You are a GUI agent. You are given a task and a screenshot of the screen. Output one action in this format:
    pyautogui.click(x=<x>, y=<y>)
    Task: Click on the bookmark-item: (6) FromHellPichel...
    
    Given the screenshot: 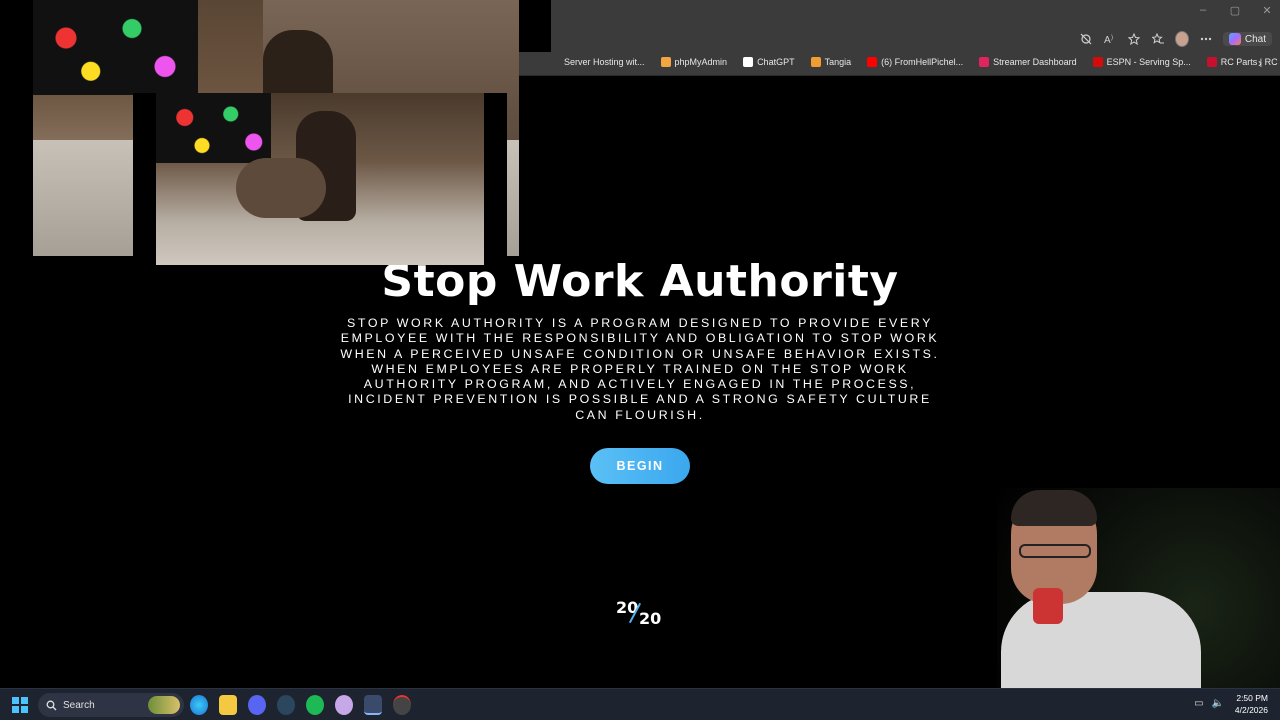 What is the action you would take?
    pyautogui.click(x=915, y=62)
    